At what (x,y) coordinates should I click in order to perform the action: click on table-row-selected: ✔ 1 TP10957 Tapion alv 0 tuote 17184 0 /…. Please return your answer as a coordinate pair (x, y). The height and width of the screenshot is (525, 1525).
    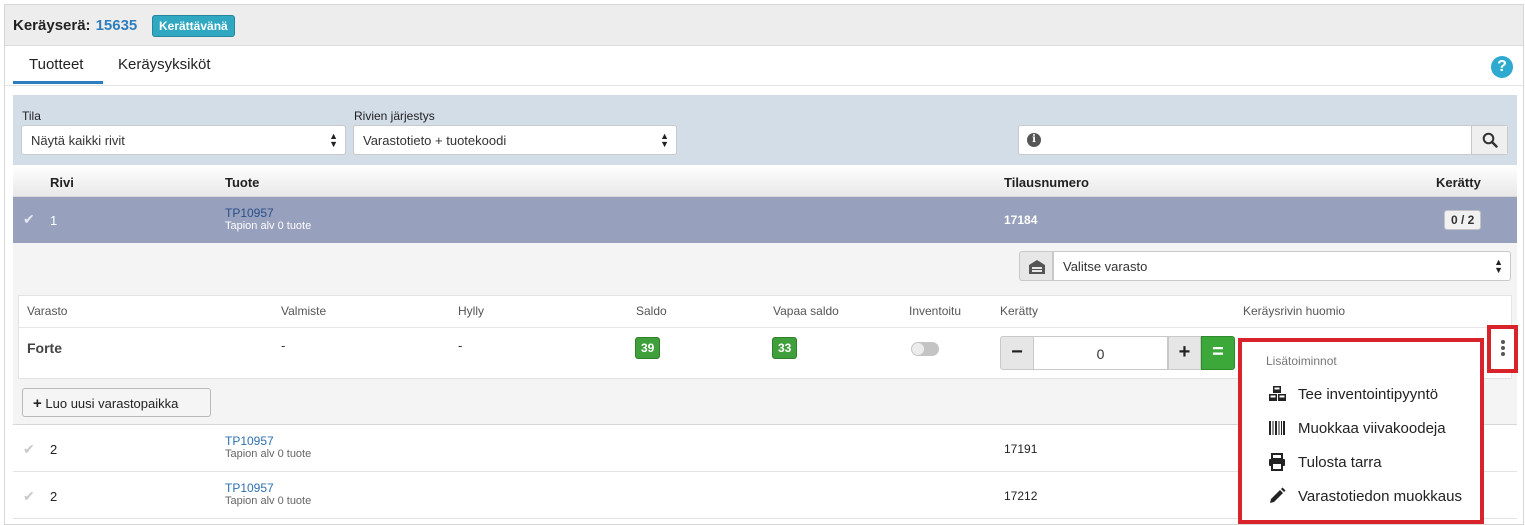
    Looking at the image, I should click on (765, 220).